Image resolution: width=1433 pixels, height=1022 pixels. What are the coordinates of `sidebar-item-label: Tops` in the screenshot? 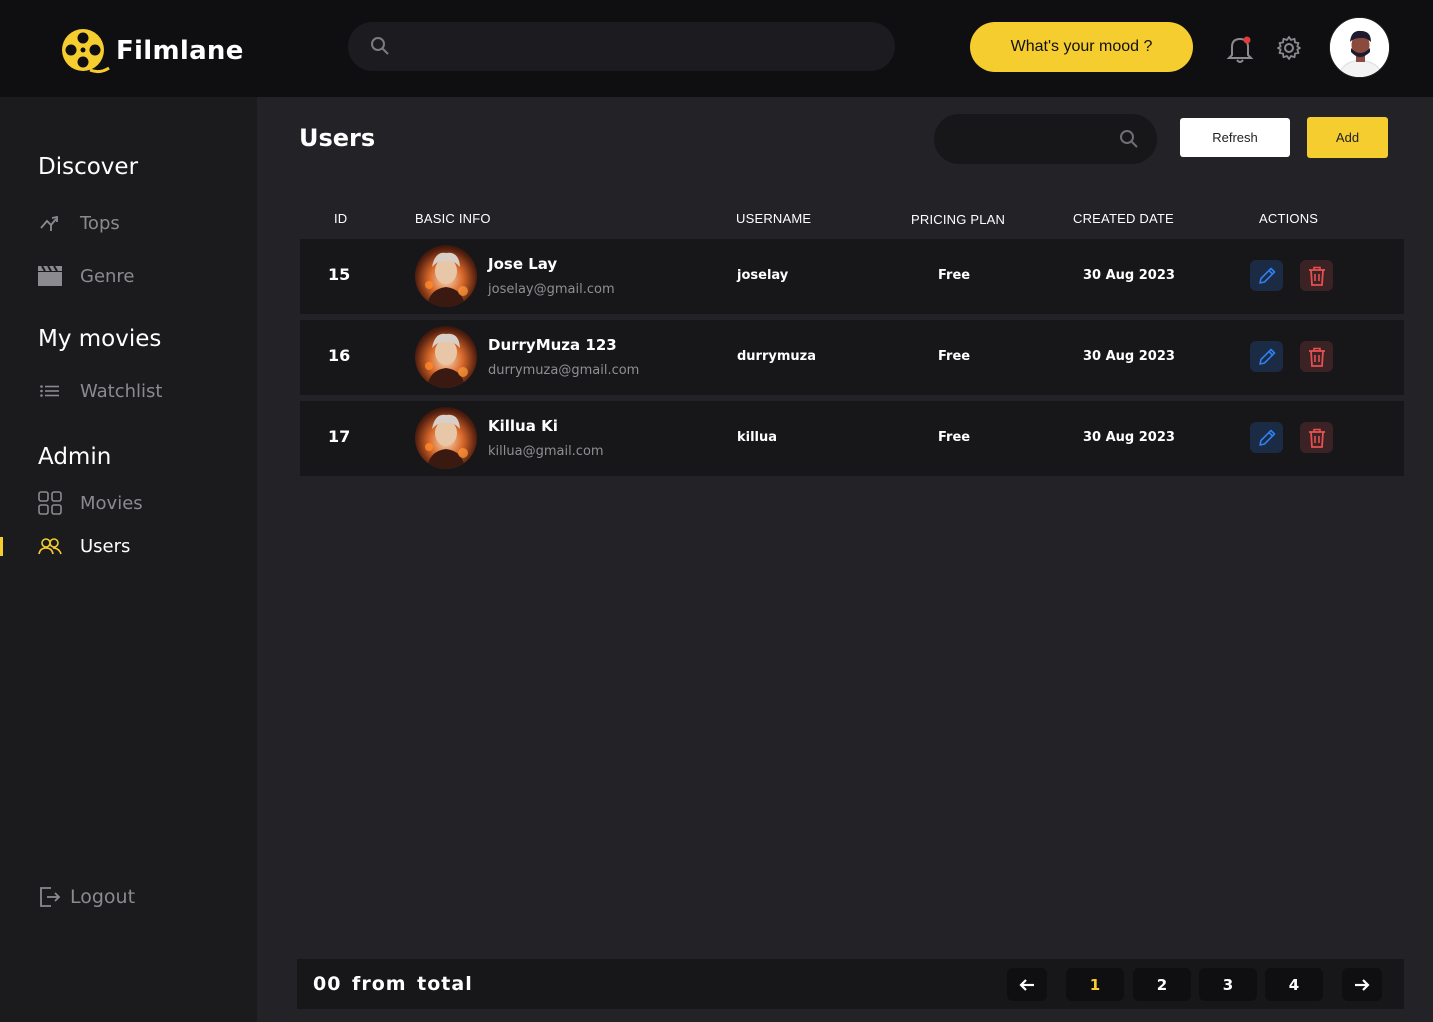 It's located at (100, 223).